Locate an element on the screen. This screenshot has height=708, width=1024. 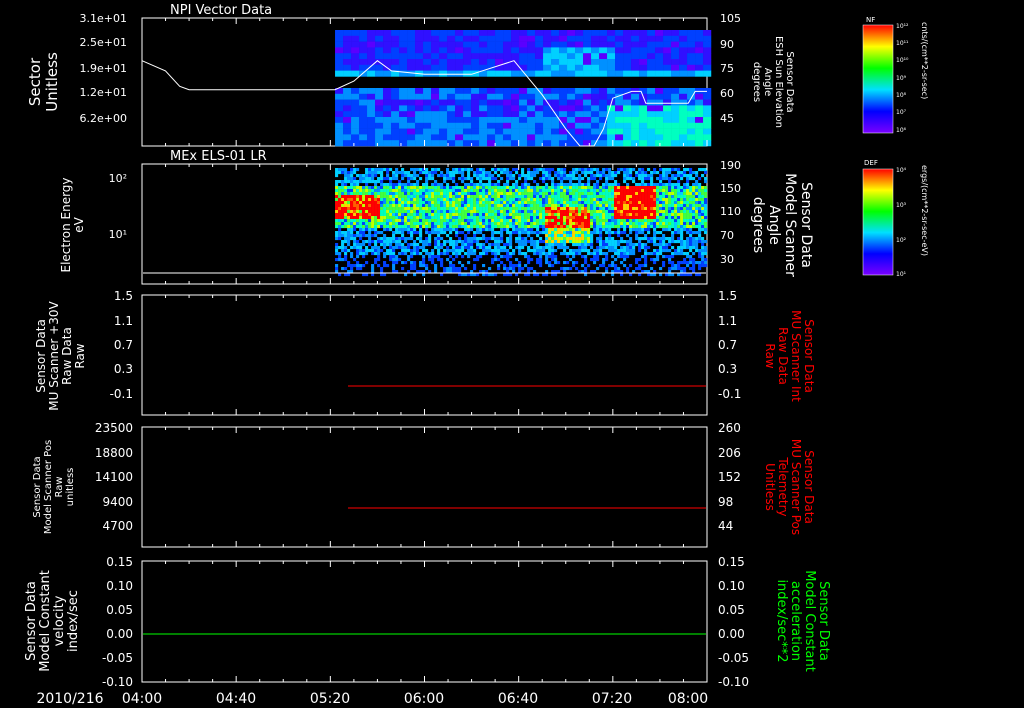
colorbar-tick: 10¹¹ is located at coordinates (902, 43).